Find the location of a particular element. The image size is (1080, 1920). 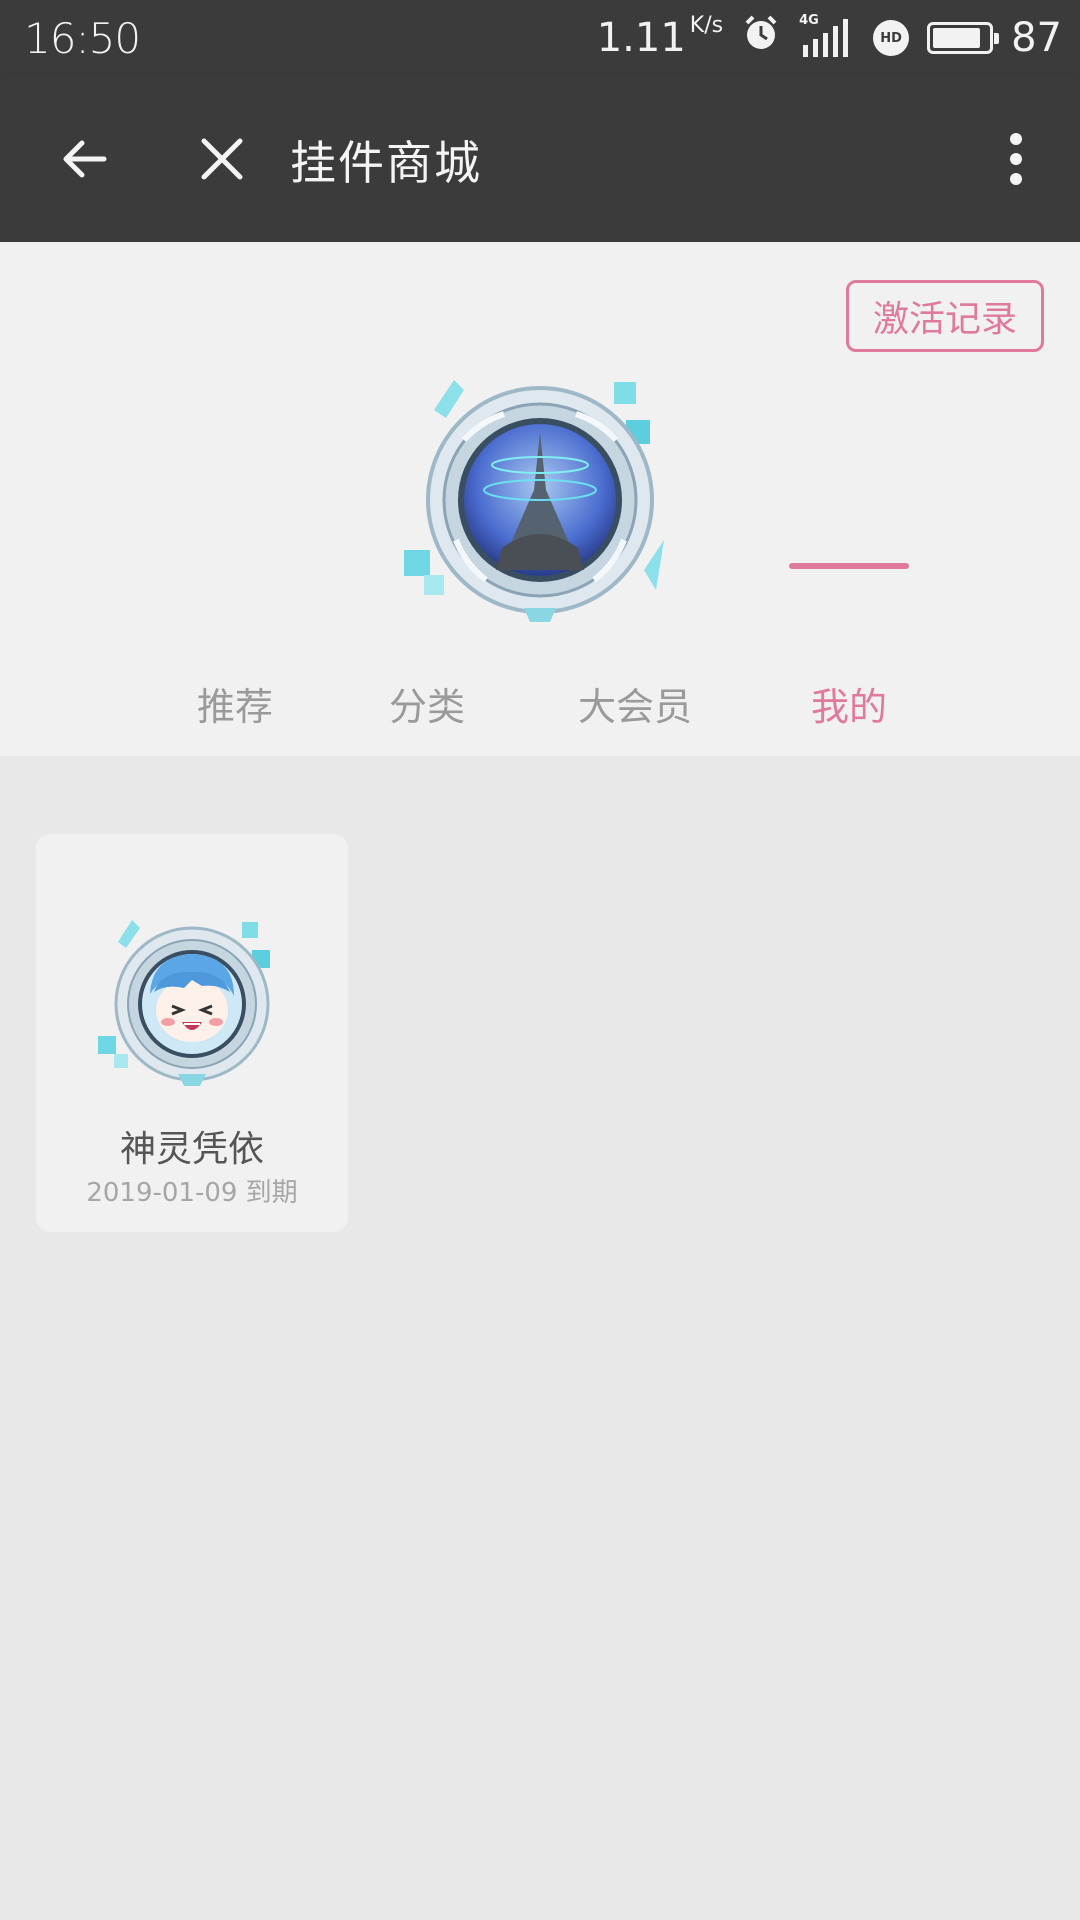

signal-icon: 4G is located at coordinates (827, 36).